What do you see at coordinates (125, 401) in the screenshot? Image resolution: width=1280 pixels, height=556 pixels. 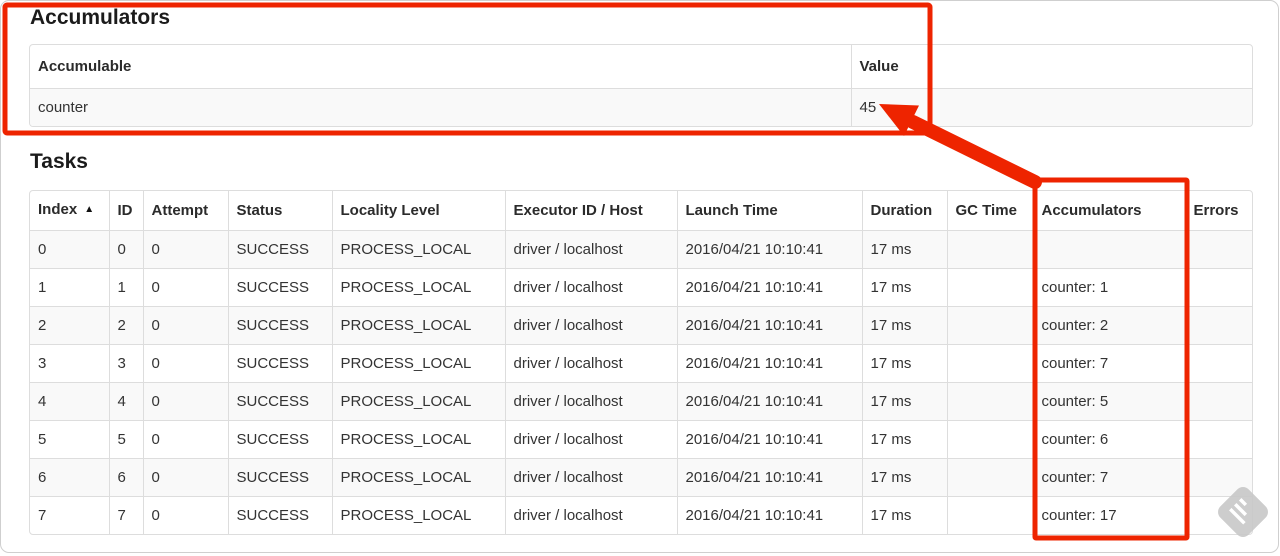 I see `cell-id: 4` at bounding box center [125, 401].